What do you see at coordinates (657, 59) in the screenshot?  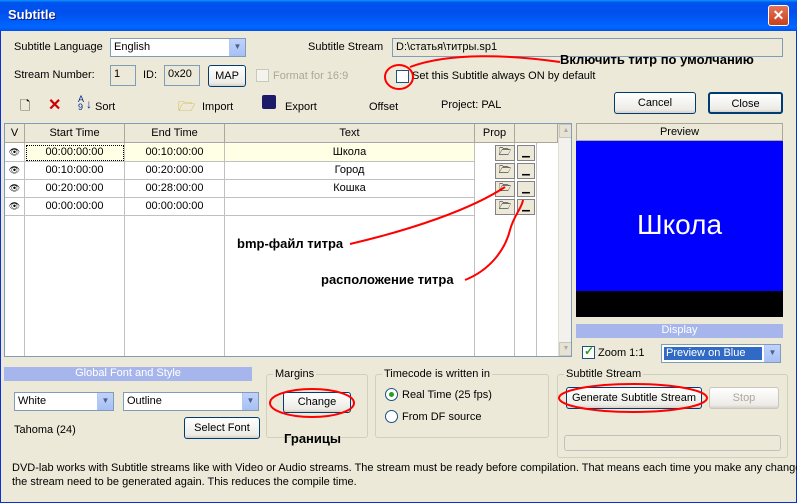 I see `annotation-default-on: Включить титр по умолчанию` at bounding box center [657, 59].